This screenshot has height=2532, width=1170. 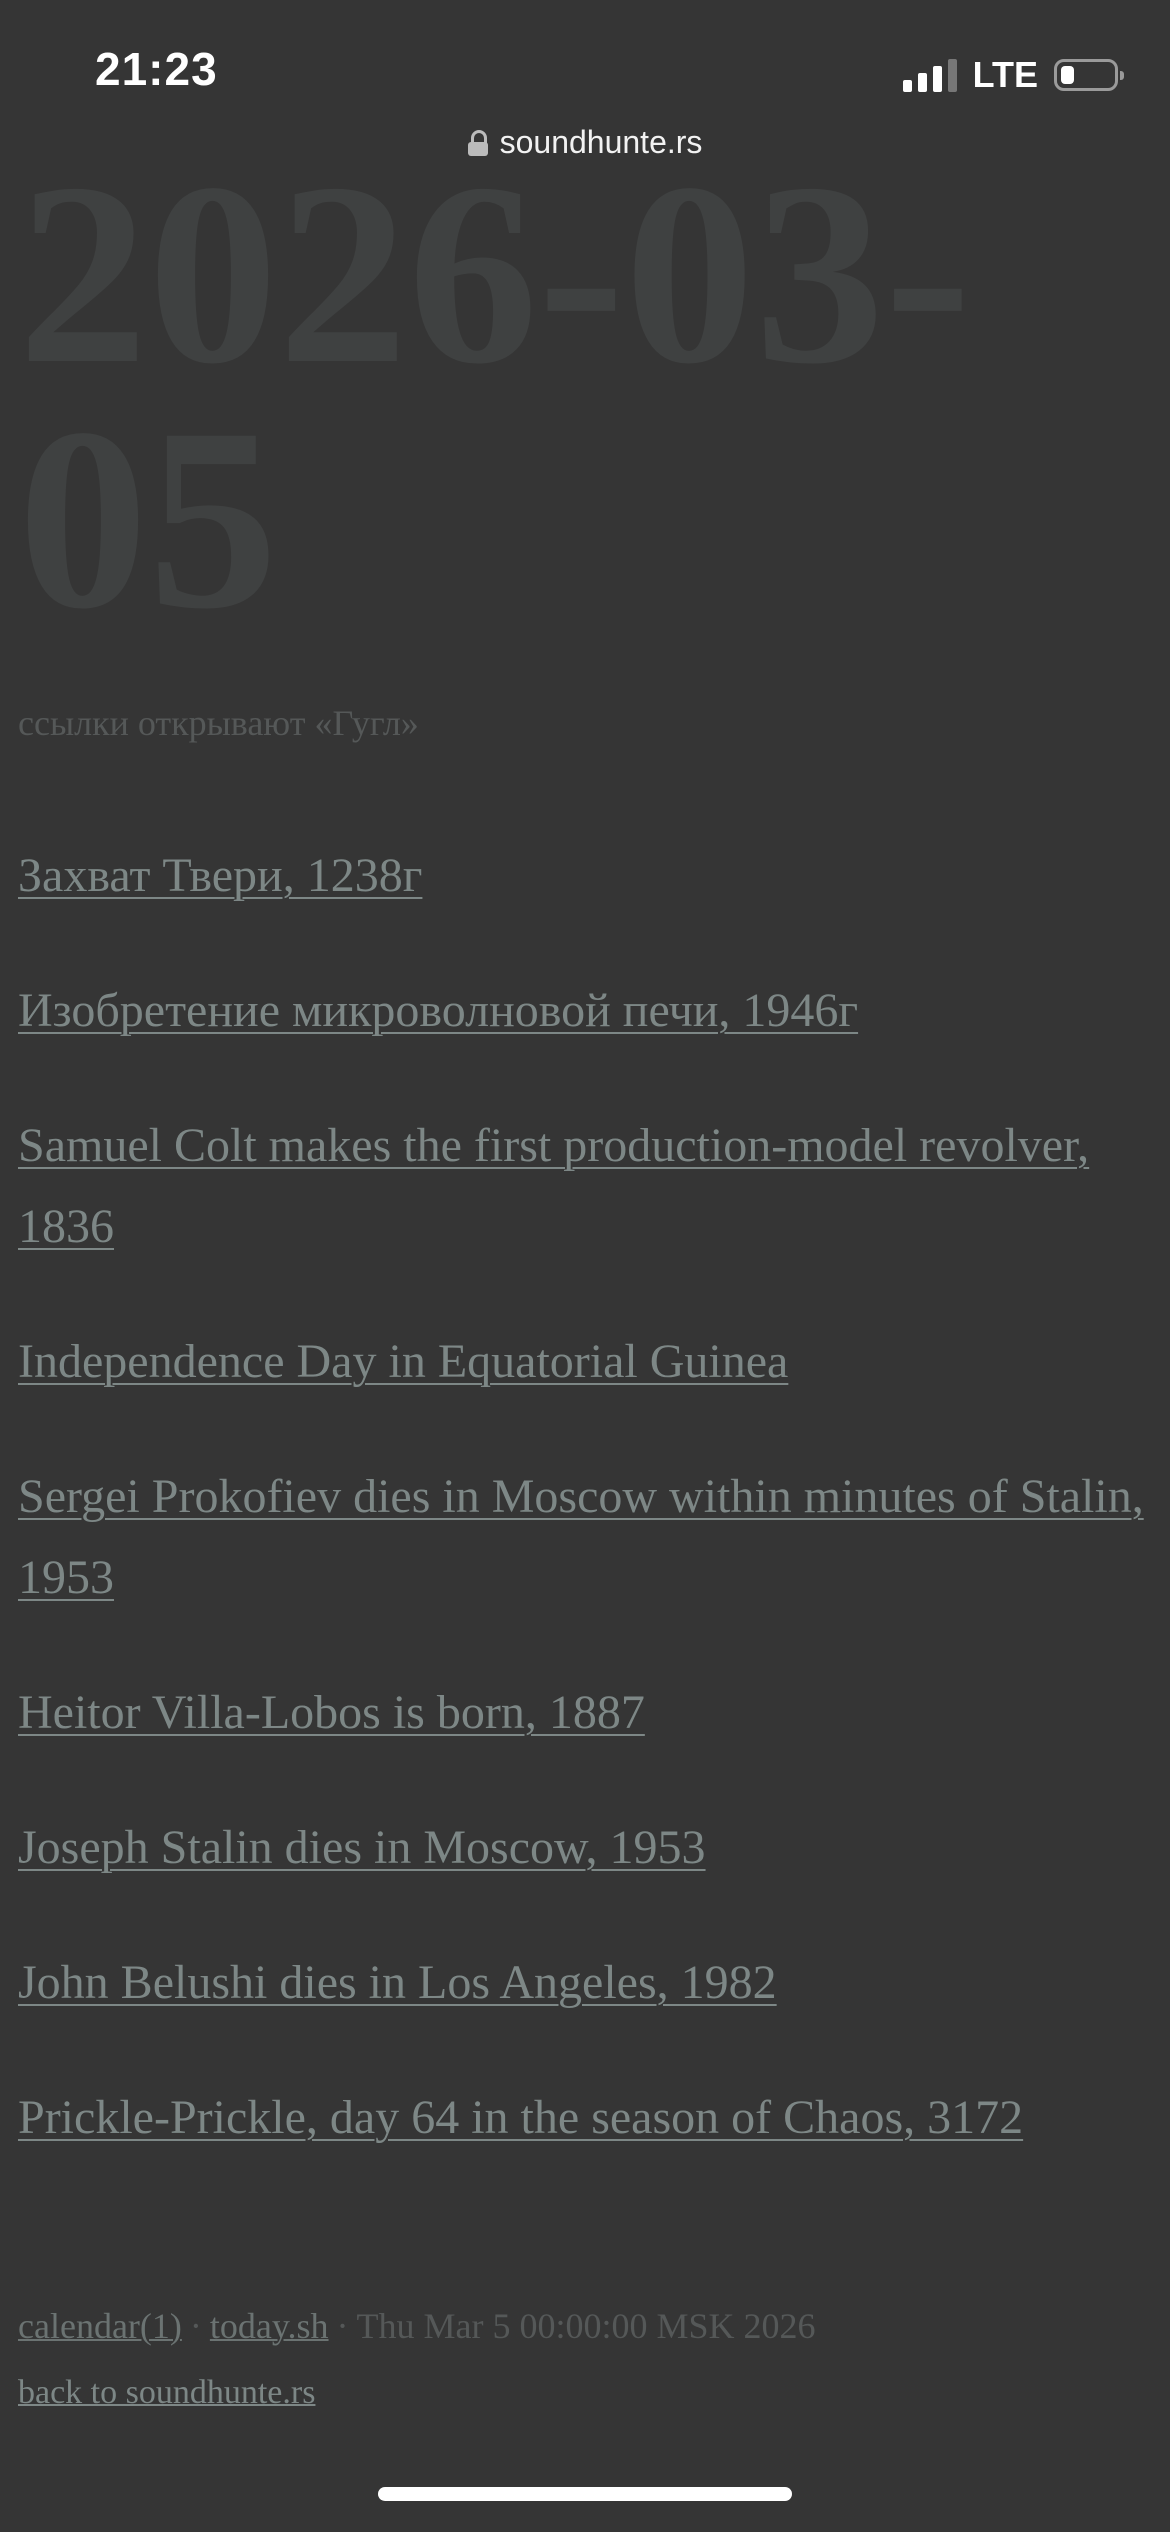 What do you see at coordinates (100, 2326) in the screenshot?
I see `calendar-link: calendar(1)` at bounding box center [100, 2326].